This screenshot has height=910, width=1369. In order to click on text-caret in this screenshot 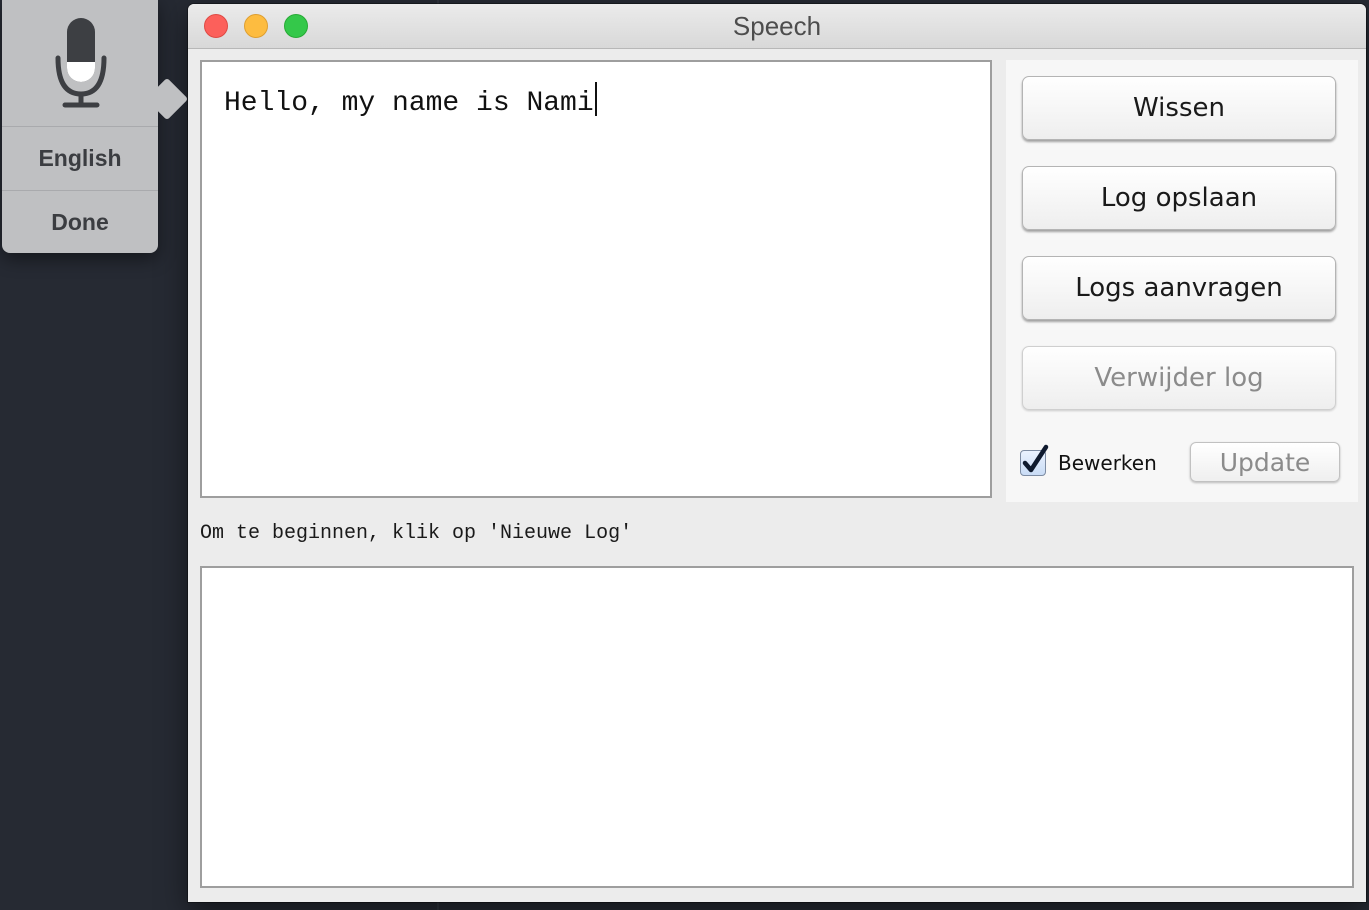, I will do `click(595, 99)`.